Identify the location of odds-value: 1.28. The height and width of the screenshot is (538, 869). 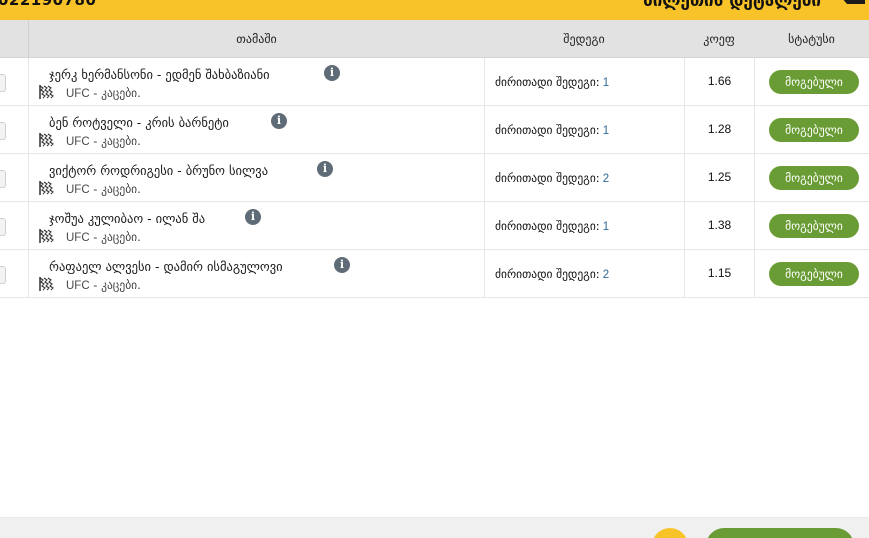
(719, 129).